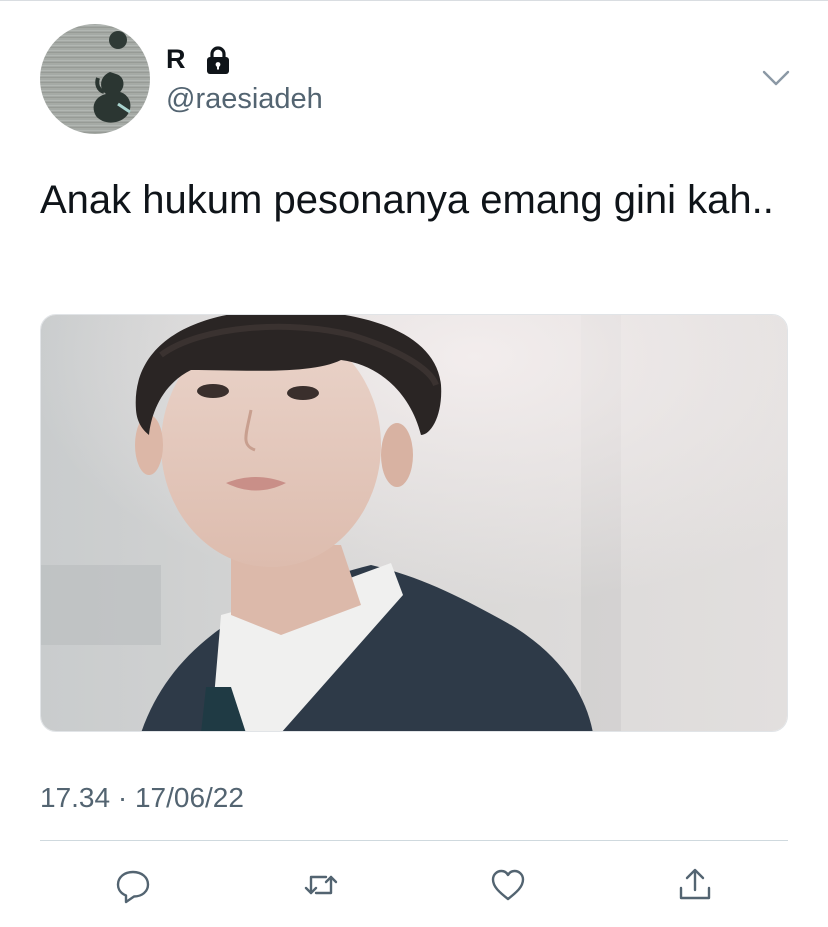  I want to click on heart-icon, so click(508, 885).